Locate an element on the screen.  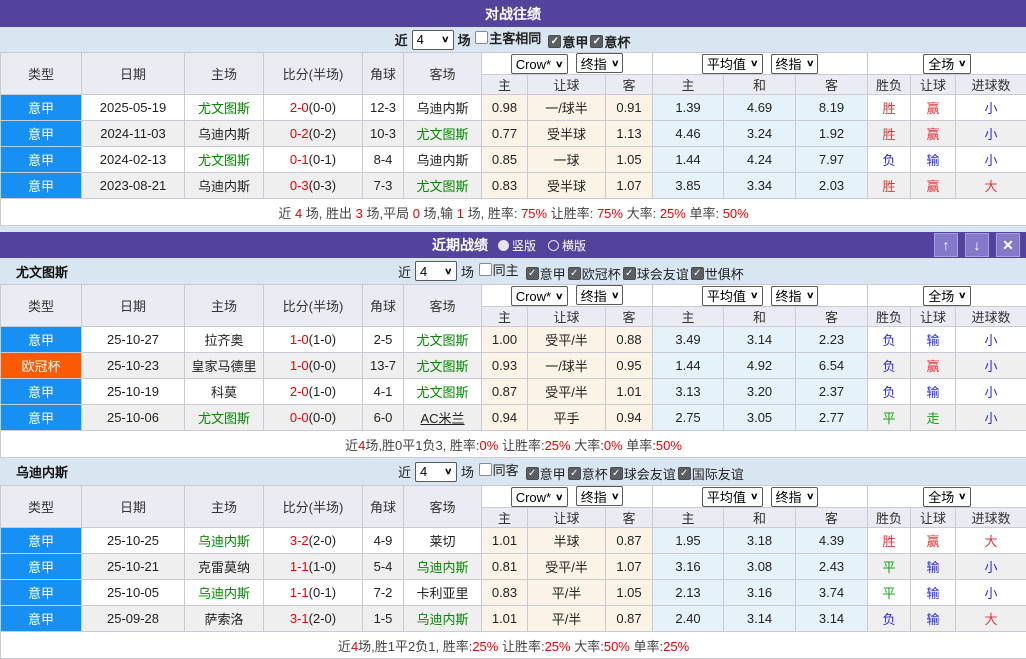
move-down-button: ↓ is located at coordinates (977, 245).